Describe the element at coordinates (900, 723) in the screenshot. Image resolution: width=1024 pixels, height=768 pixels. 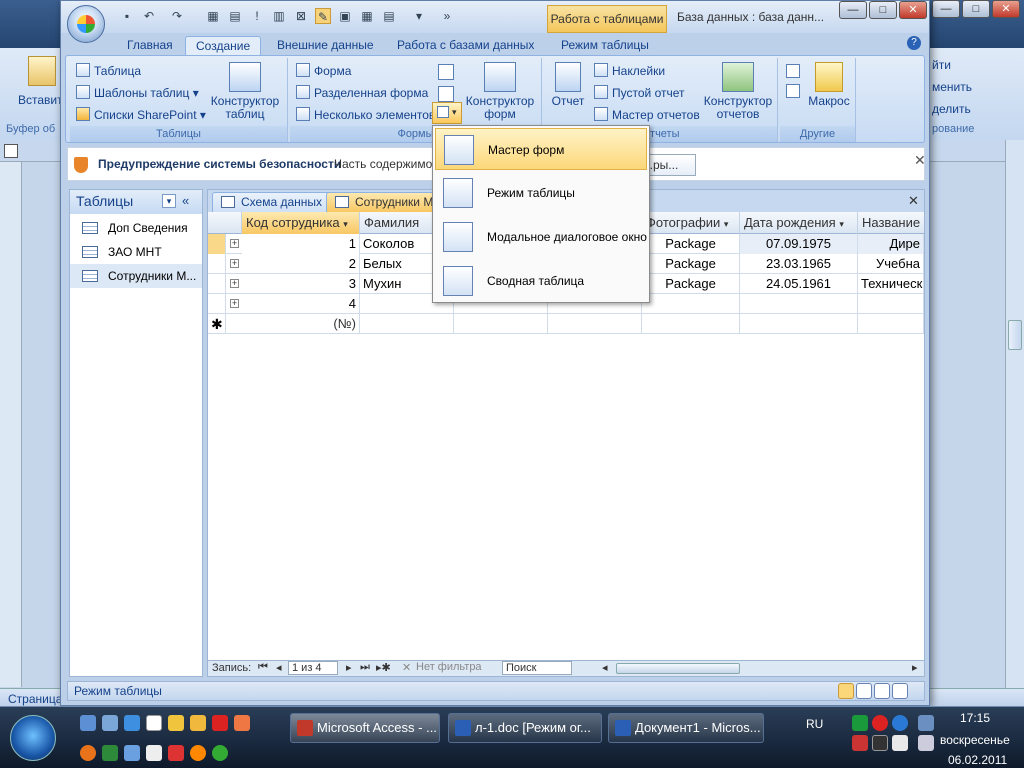
I see `tray-blue-icon` at that location.